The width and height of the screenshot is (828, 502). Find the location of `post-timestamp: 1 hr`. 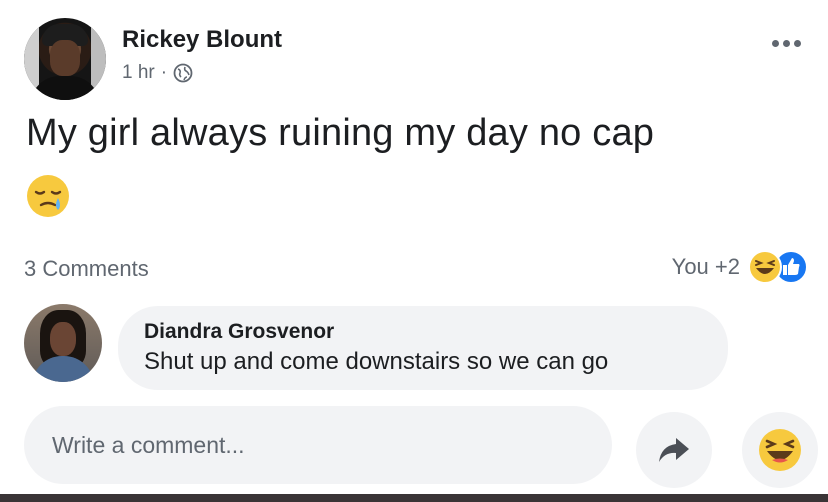

post-timestamp: 1 hr is located at coordinates (138, 73).